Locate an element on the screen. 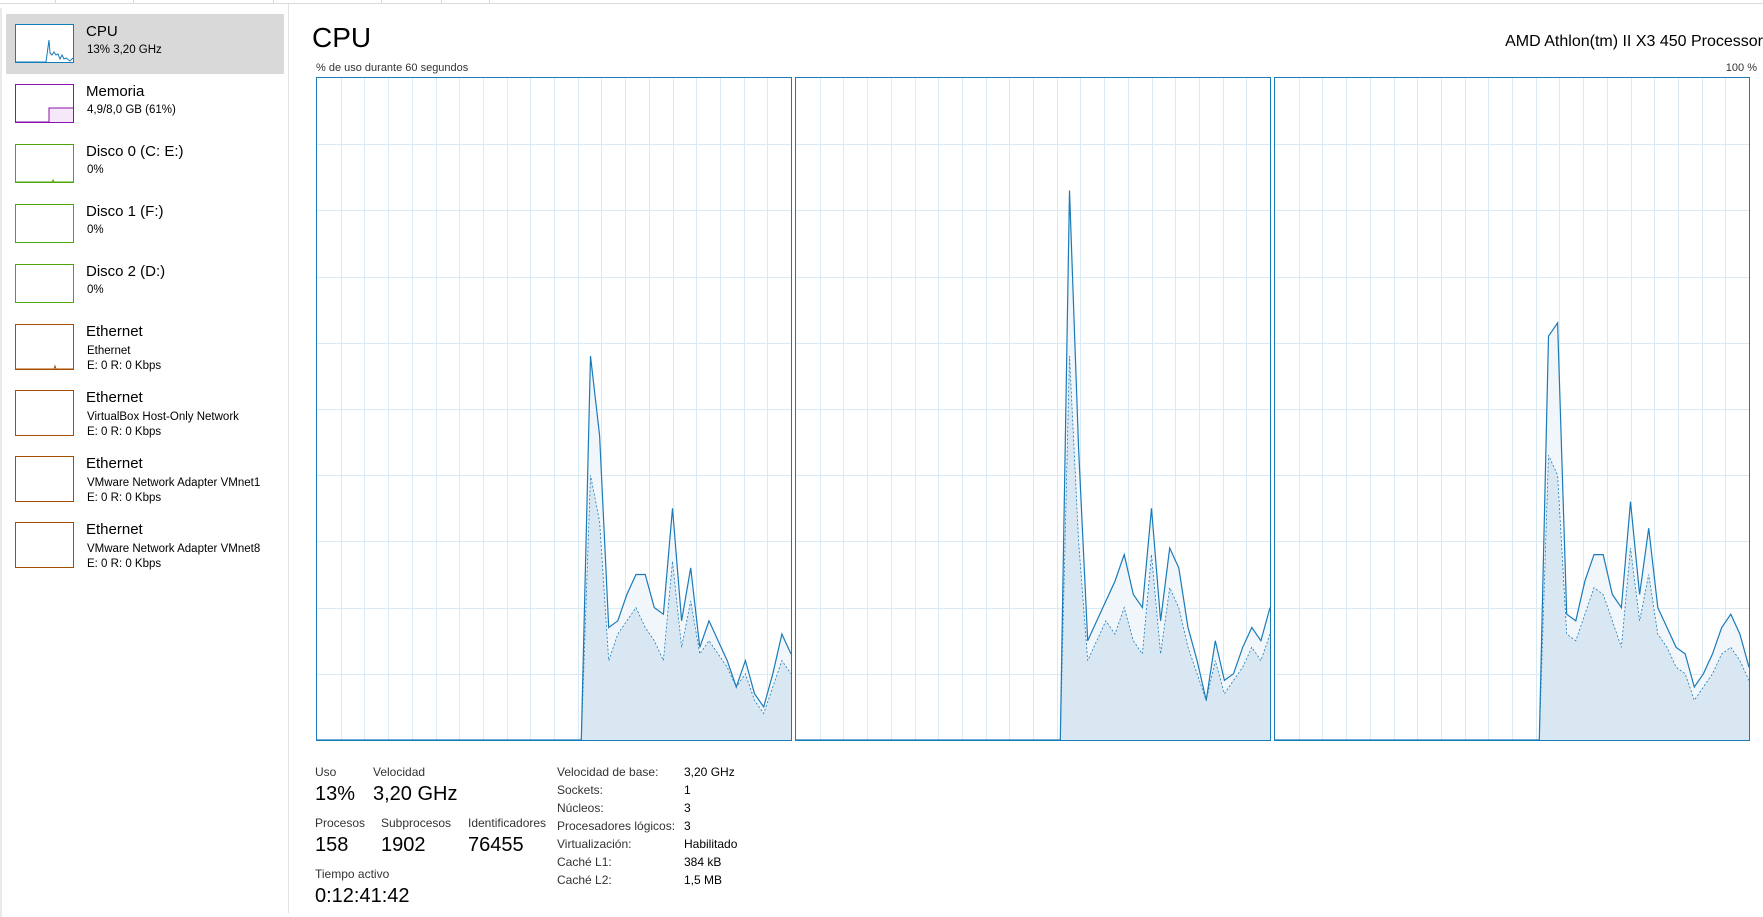 This screenshot has height=917, width=1763. procesos-label: Procesos is located at coordinates (340, 823).